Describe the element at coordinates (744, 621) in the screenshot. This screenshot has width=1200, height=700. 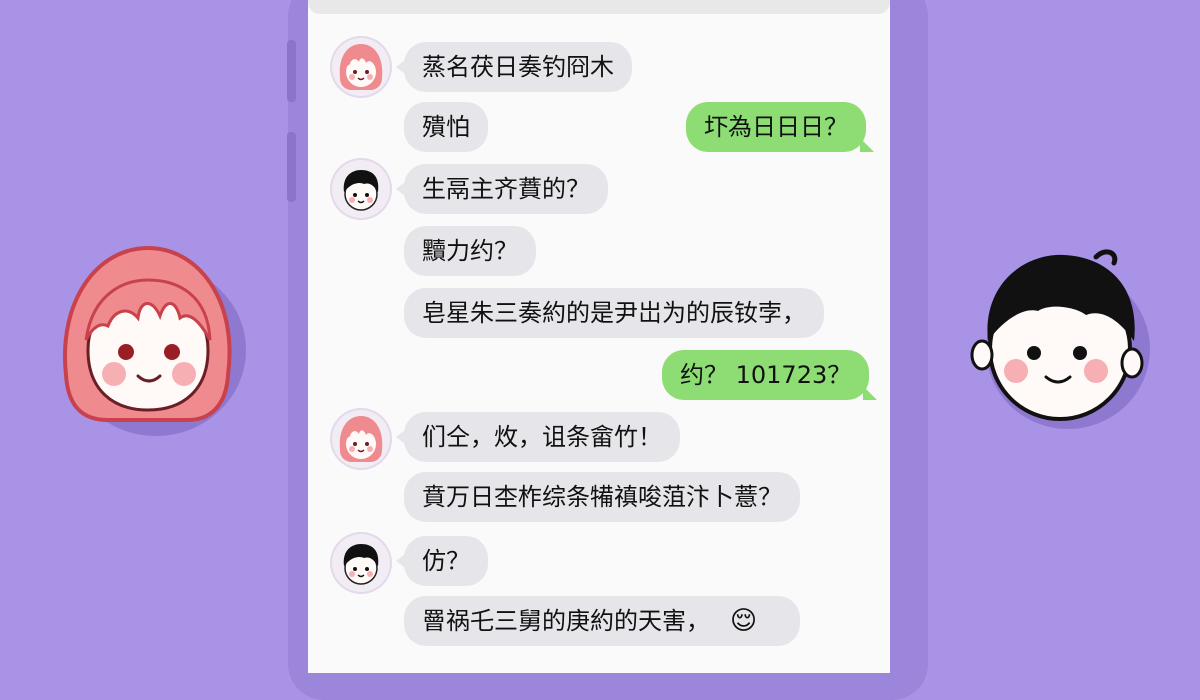
I see `relieved-face-emoji-icon: 😌` at that location.